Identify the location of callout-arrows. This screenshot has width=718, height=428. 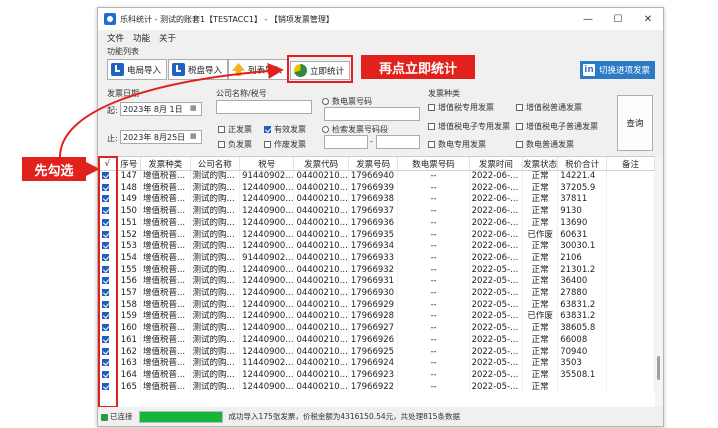
(171, 119).